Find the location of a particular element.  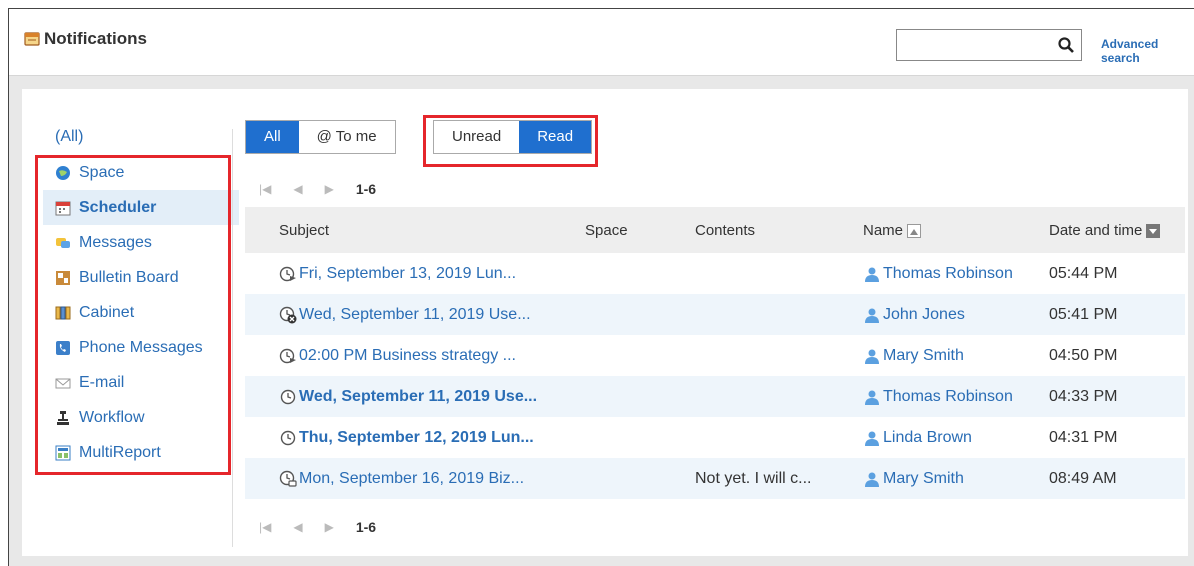

time-cell: 05:41 PM is located at coordinates (1117, 314).